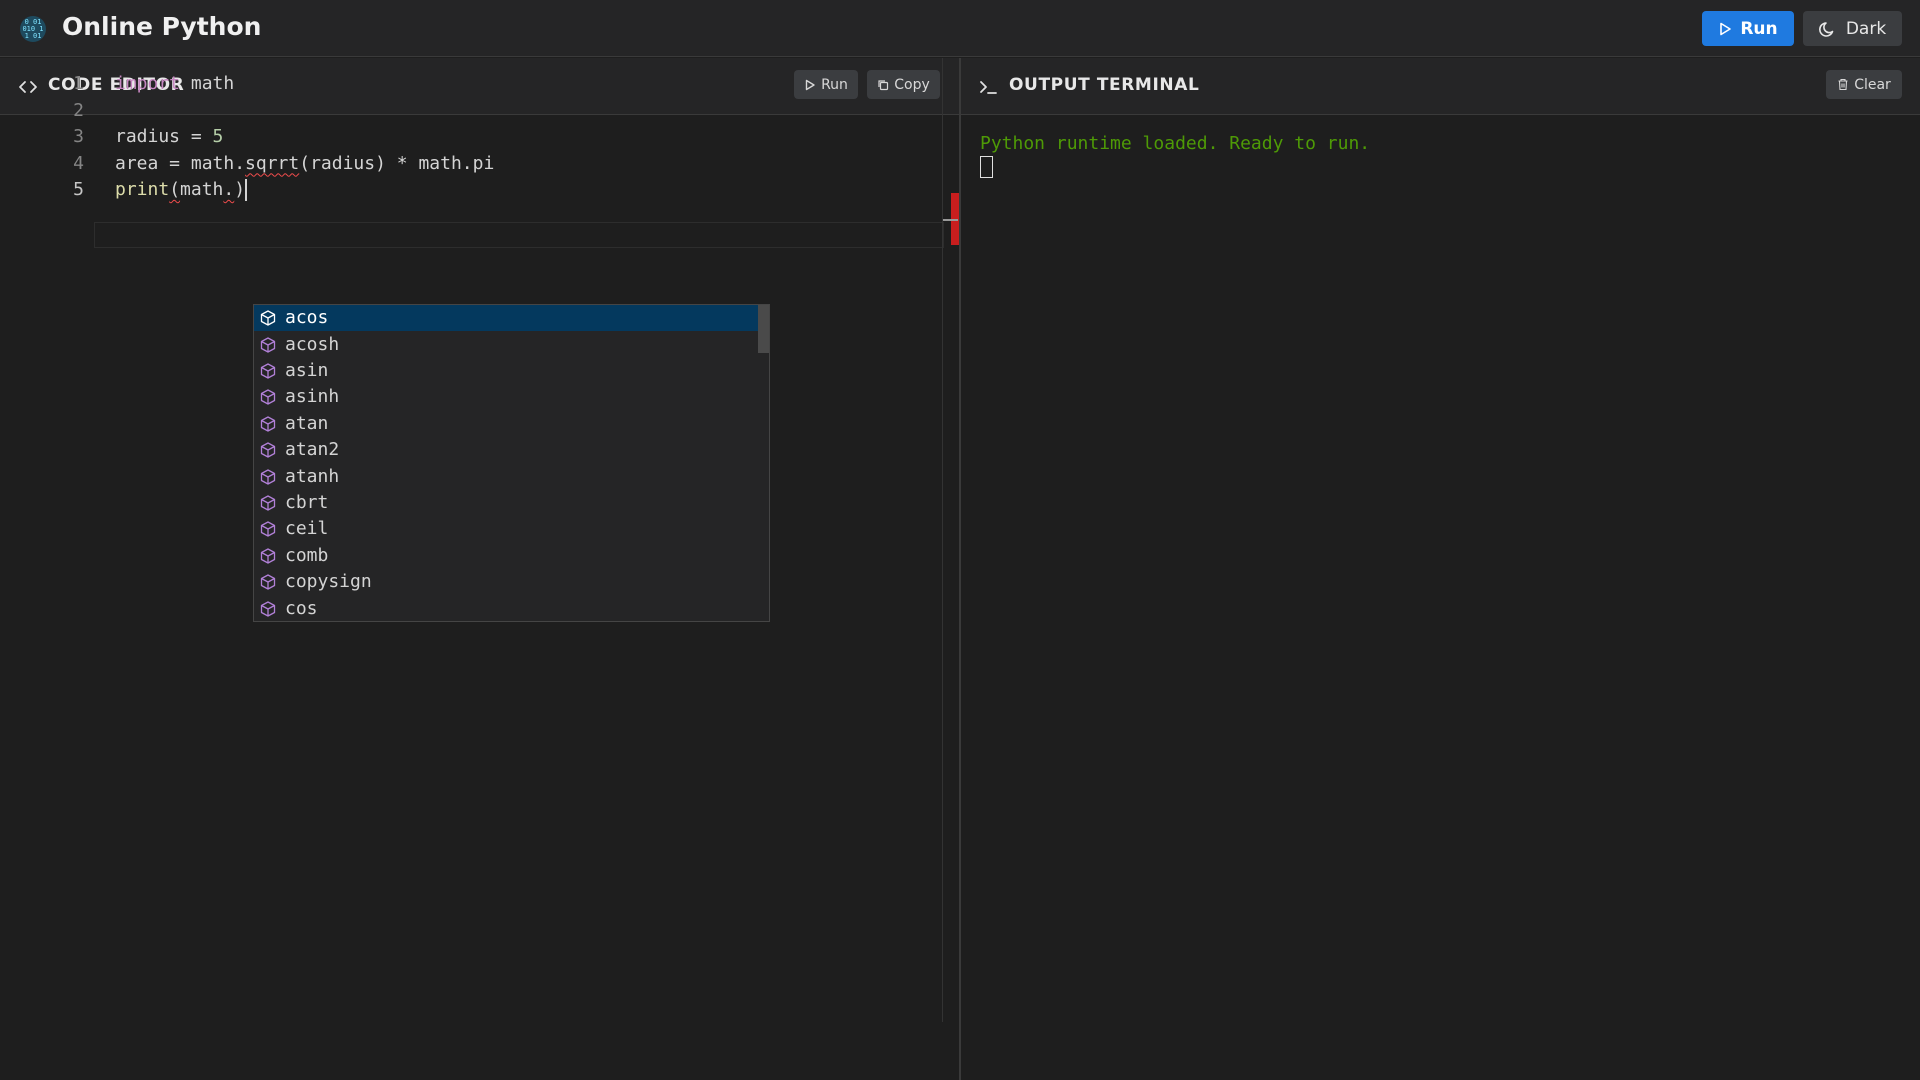  I want to click on suggestion-label: atanh, so click(312, 476).